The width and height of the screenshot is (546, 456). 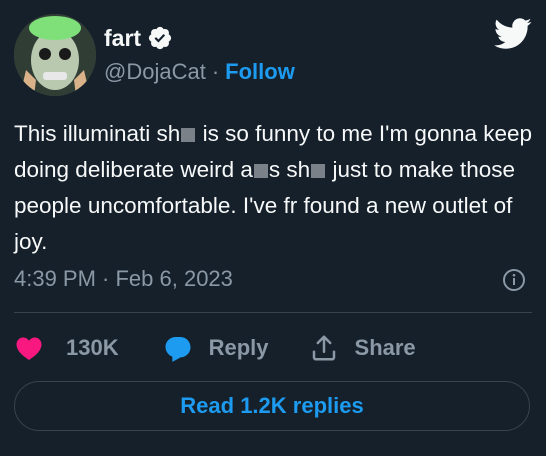 I want to click on follow-button: Follow, so click(x=260, y=72).